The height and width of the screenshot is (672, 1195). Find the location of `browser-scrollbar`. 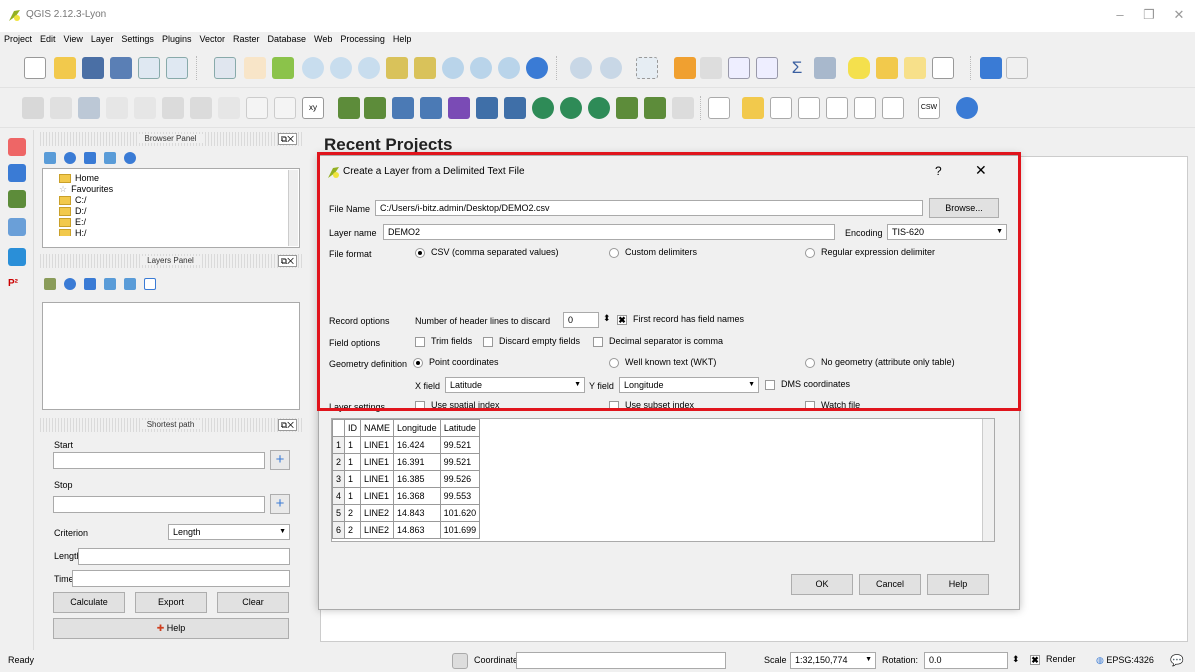

browser-scrollbar is located at coordinates (293, 208).